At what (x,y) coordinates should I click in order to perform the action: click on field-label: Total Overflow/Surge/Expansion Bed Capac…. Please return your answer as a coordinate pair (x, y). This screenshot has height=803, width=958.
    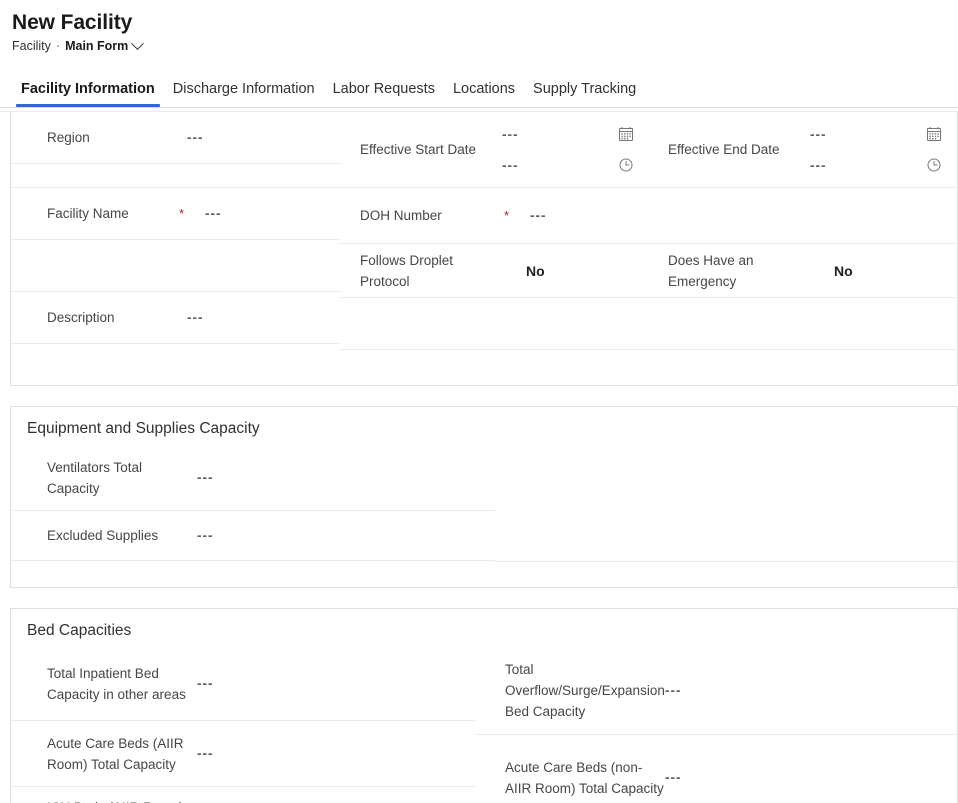
    Looking at the image, I should click on (585, 690).